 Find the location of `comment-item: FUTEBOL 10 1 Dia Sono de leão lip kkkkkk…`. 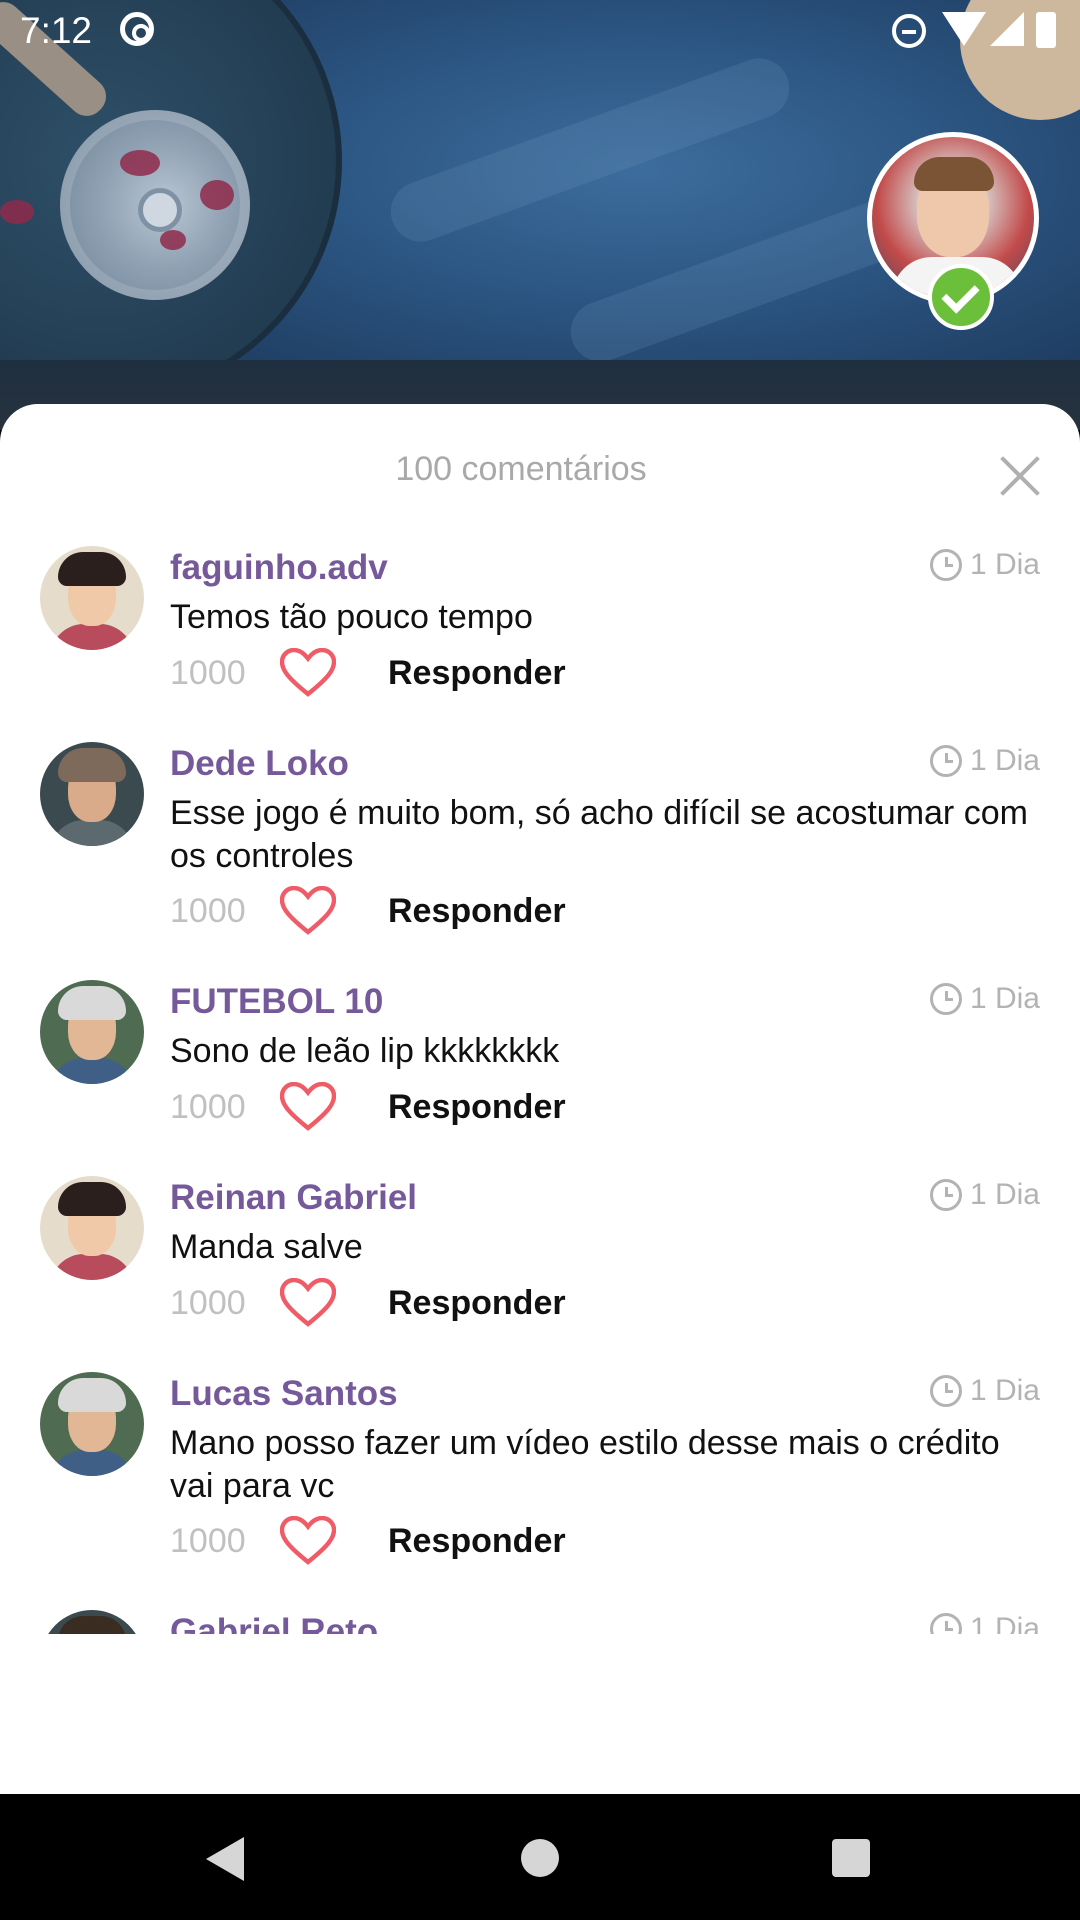

comment-item: FUTEBOL 10 1 Dia Sono de leão lip kkkkkk… is located at coordinates (540, 1076).